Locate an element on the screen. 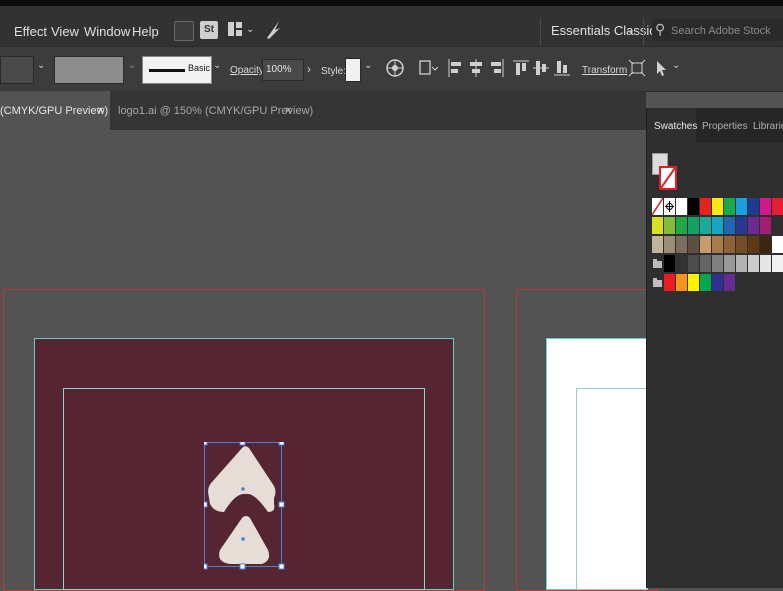 This screenshot has width=783, height=591. document-setup-icon is located at coordinates (429, 69).